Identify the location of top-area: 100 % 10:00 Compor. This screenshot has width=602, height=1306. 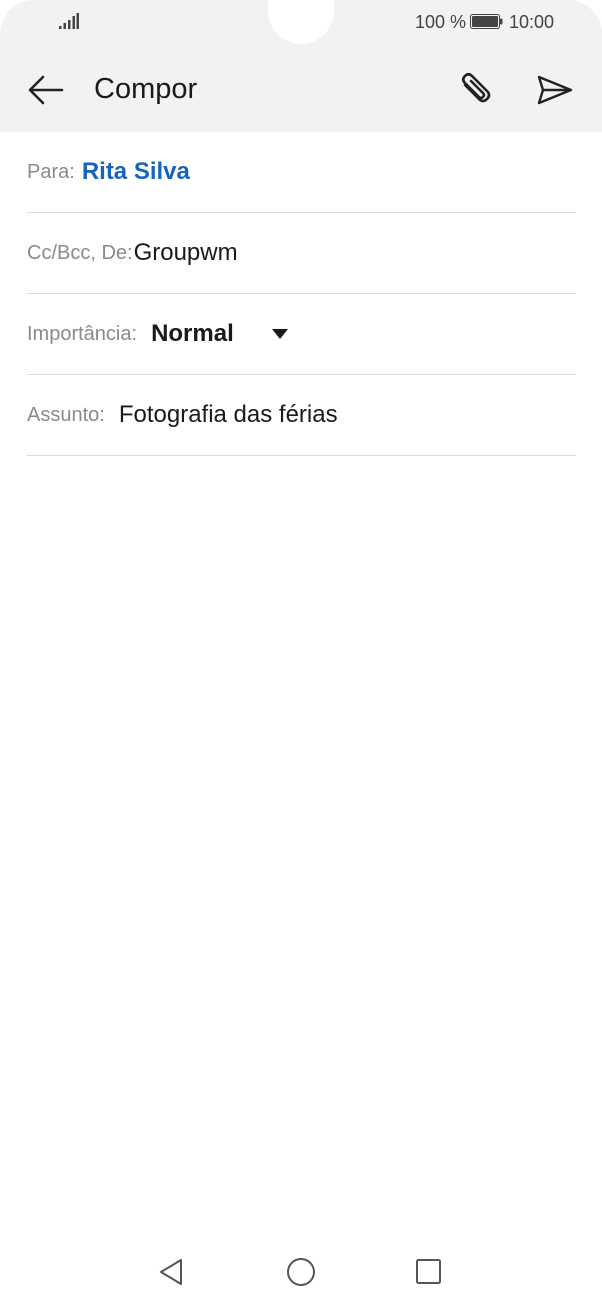
(301, 66).